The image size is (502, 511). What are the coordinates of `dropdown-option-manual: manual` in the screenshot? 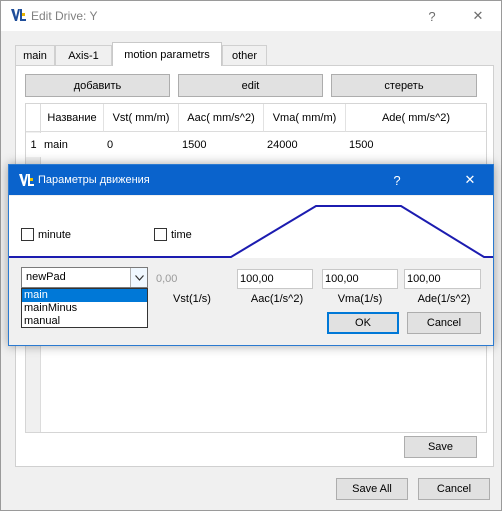 It's located at (84, 321).